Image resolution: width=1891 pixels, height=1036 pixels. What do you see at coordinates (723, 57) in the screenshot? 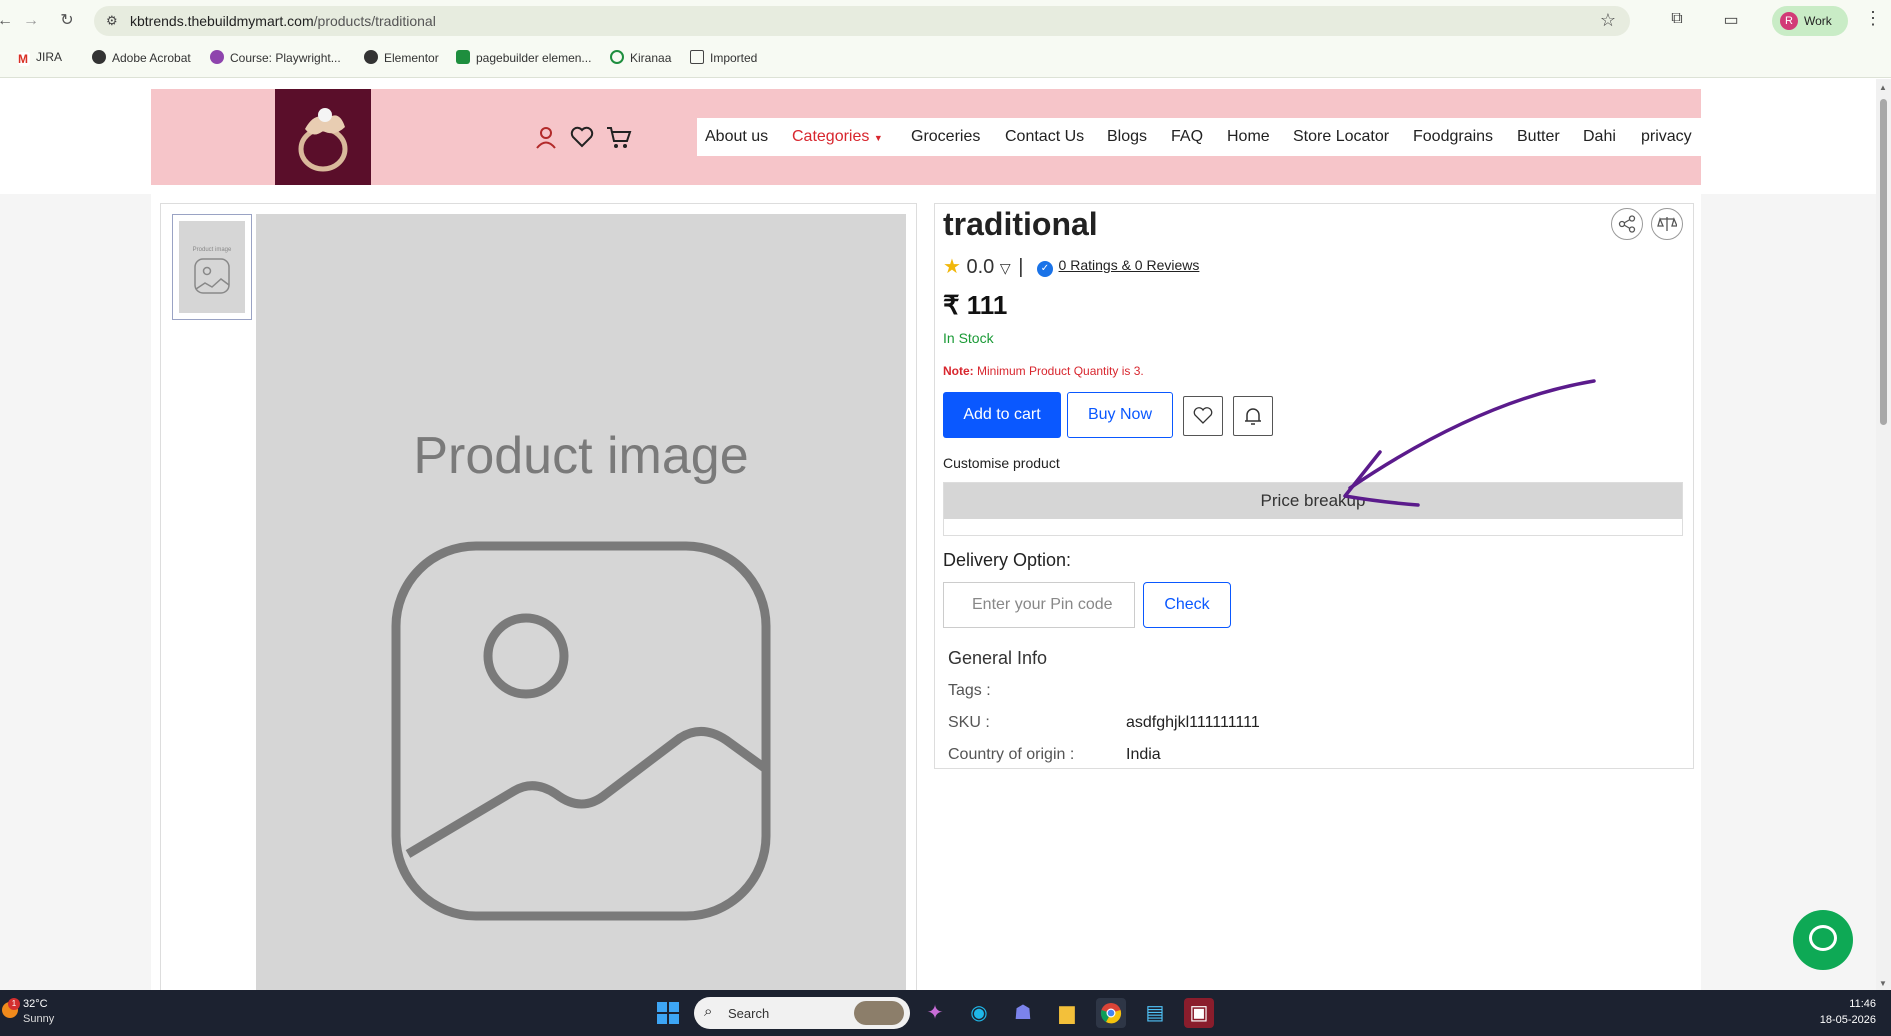
I see `bookmark-imported: Imported` at bounding box center [723, 57].